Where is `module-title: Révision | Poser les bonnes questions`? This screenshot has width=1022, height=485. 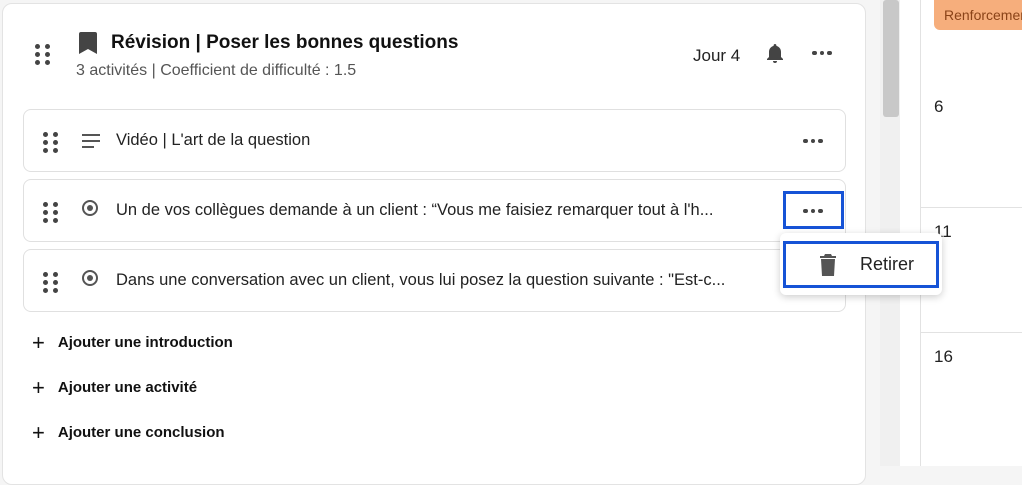 module-title: Révision | Poser les bonnes questions is located at coordinates (285, 42).